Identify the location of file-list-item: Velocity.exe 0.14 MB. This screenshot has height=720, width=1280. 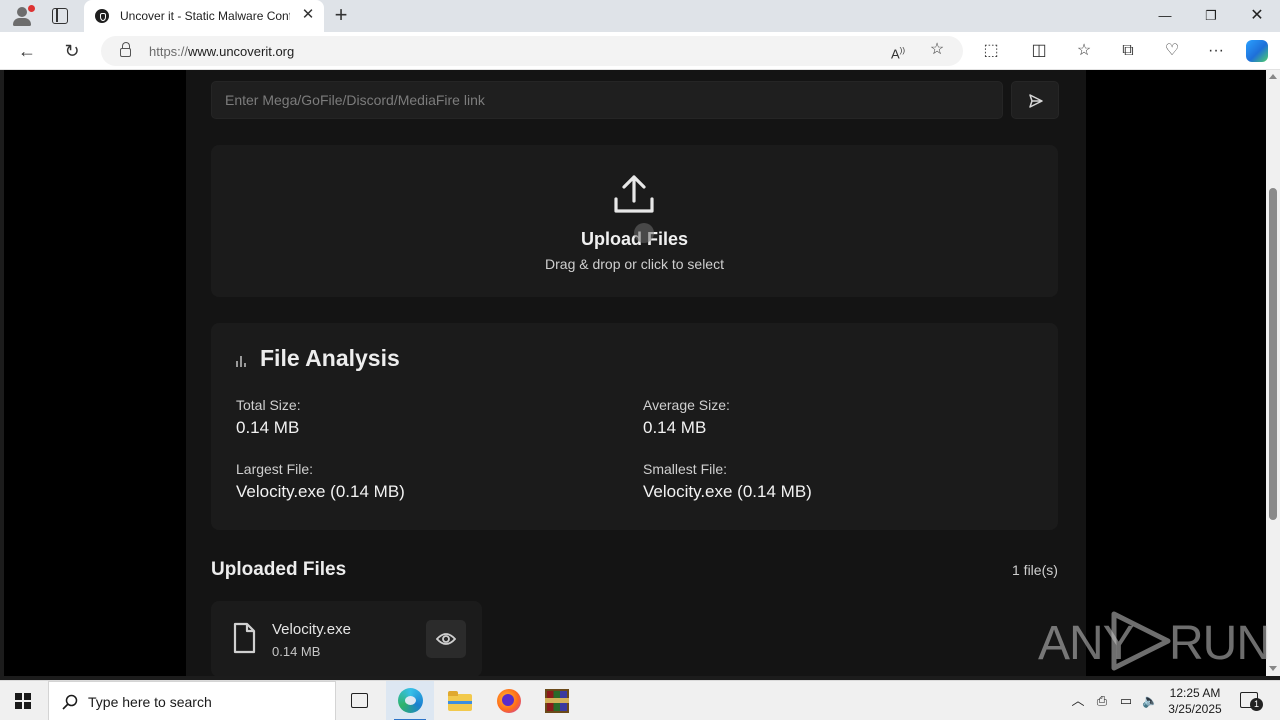
(346, 638).